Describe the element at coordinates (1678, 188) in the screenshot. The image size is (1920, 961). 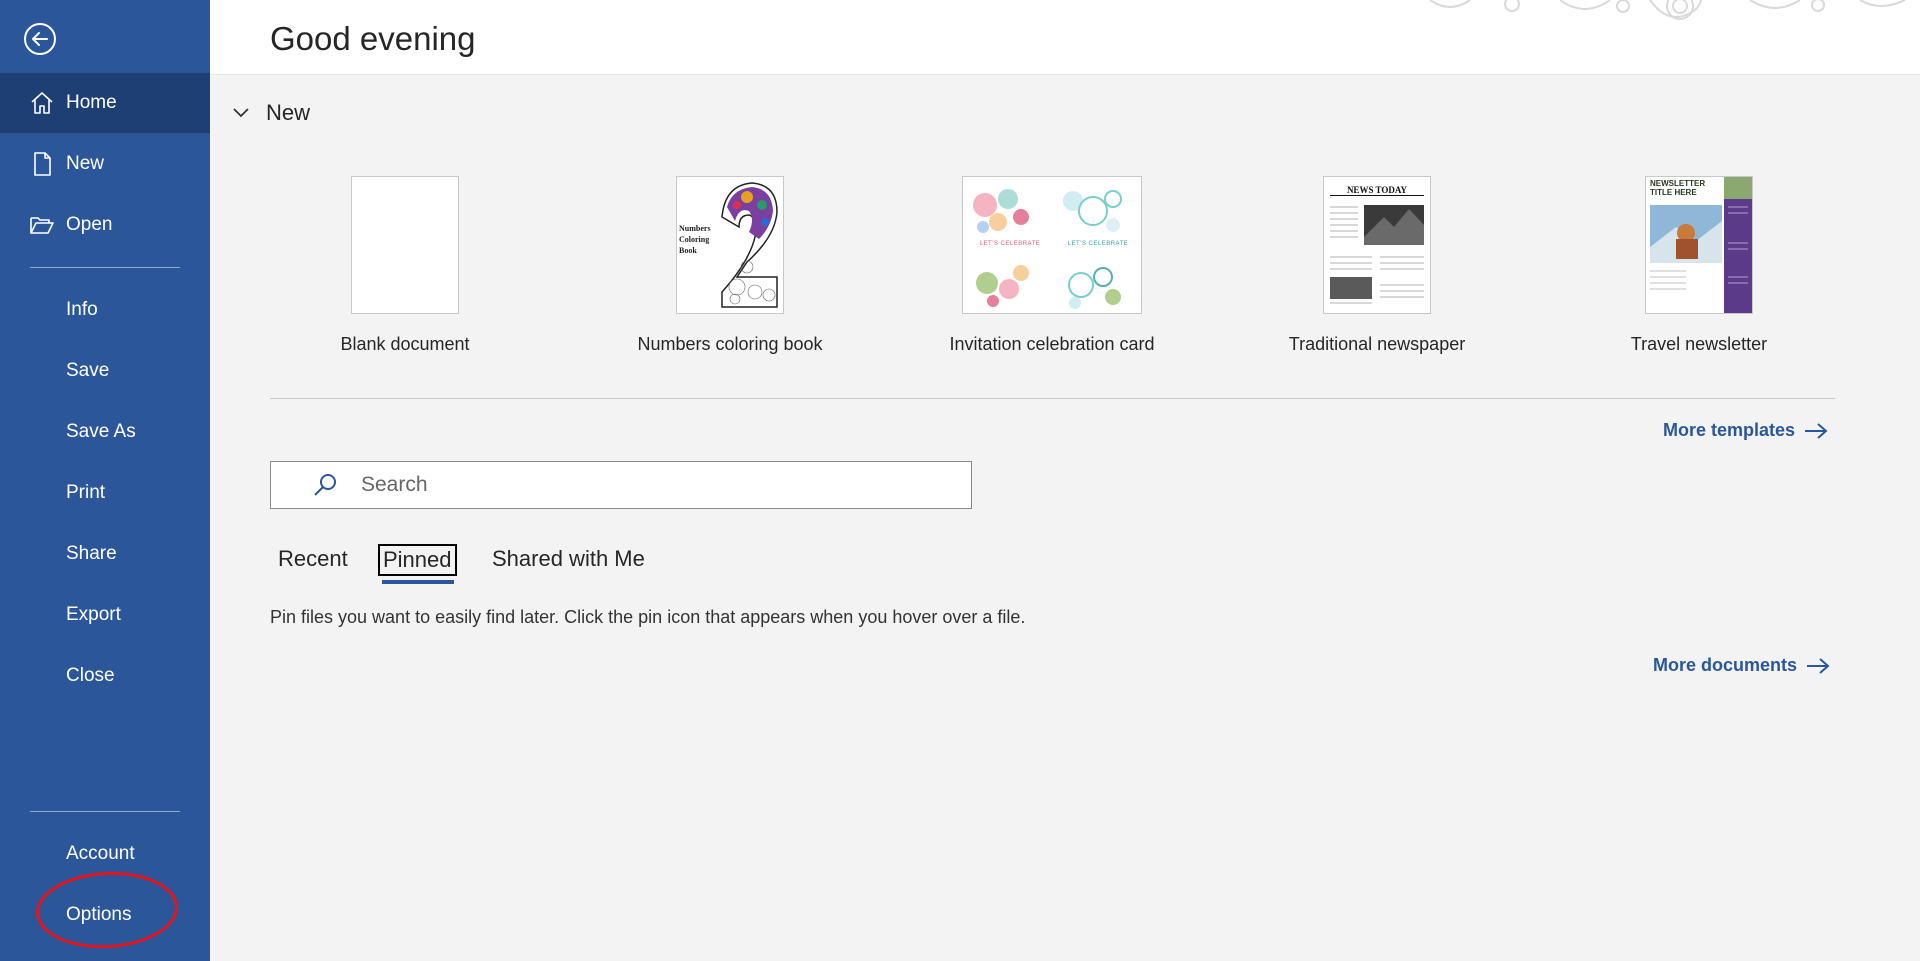
I see `thumbnail-caption: NEWSLETTER TITLE HERE` at that location.